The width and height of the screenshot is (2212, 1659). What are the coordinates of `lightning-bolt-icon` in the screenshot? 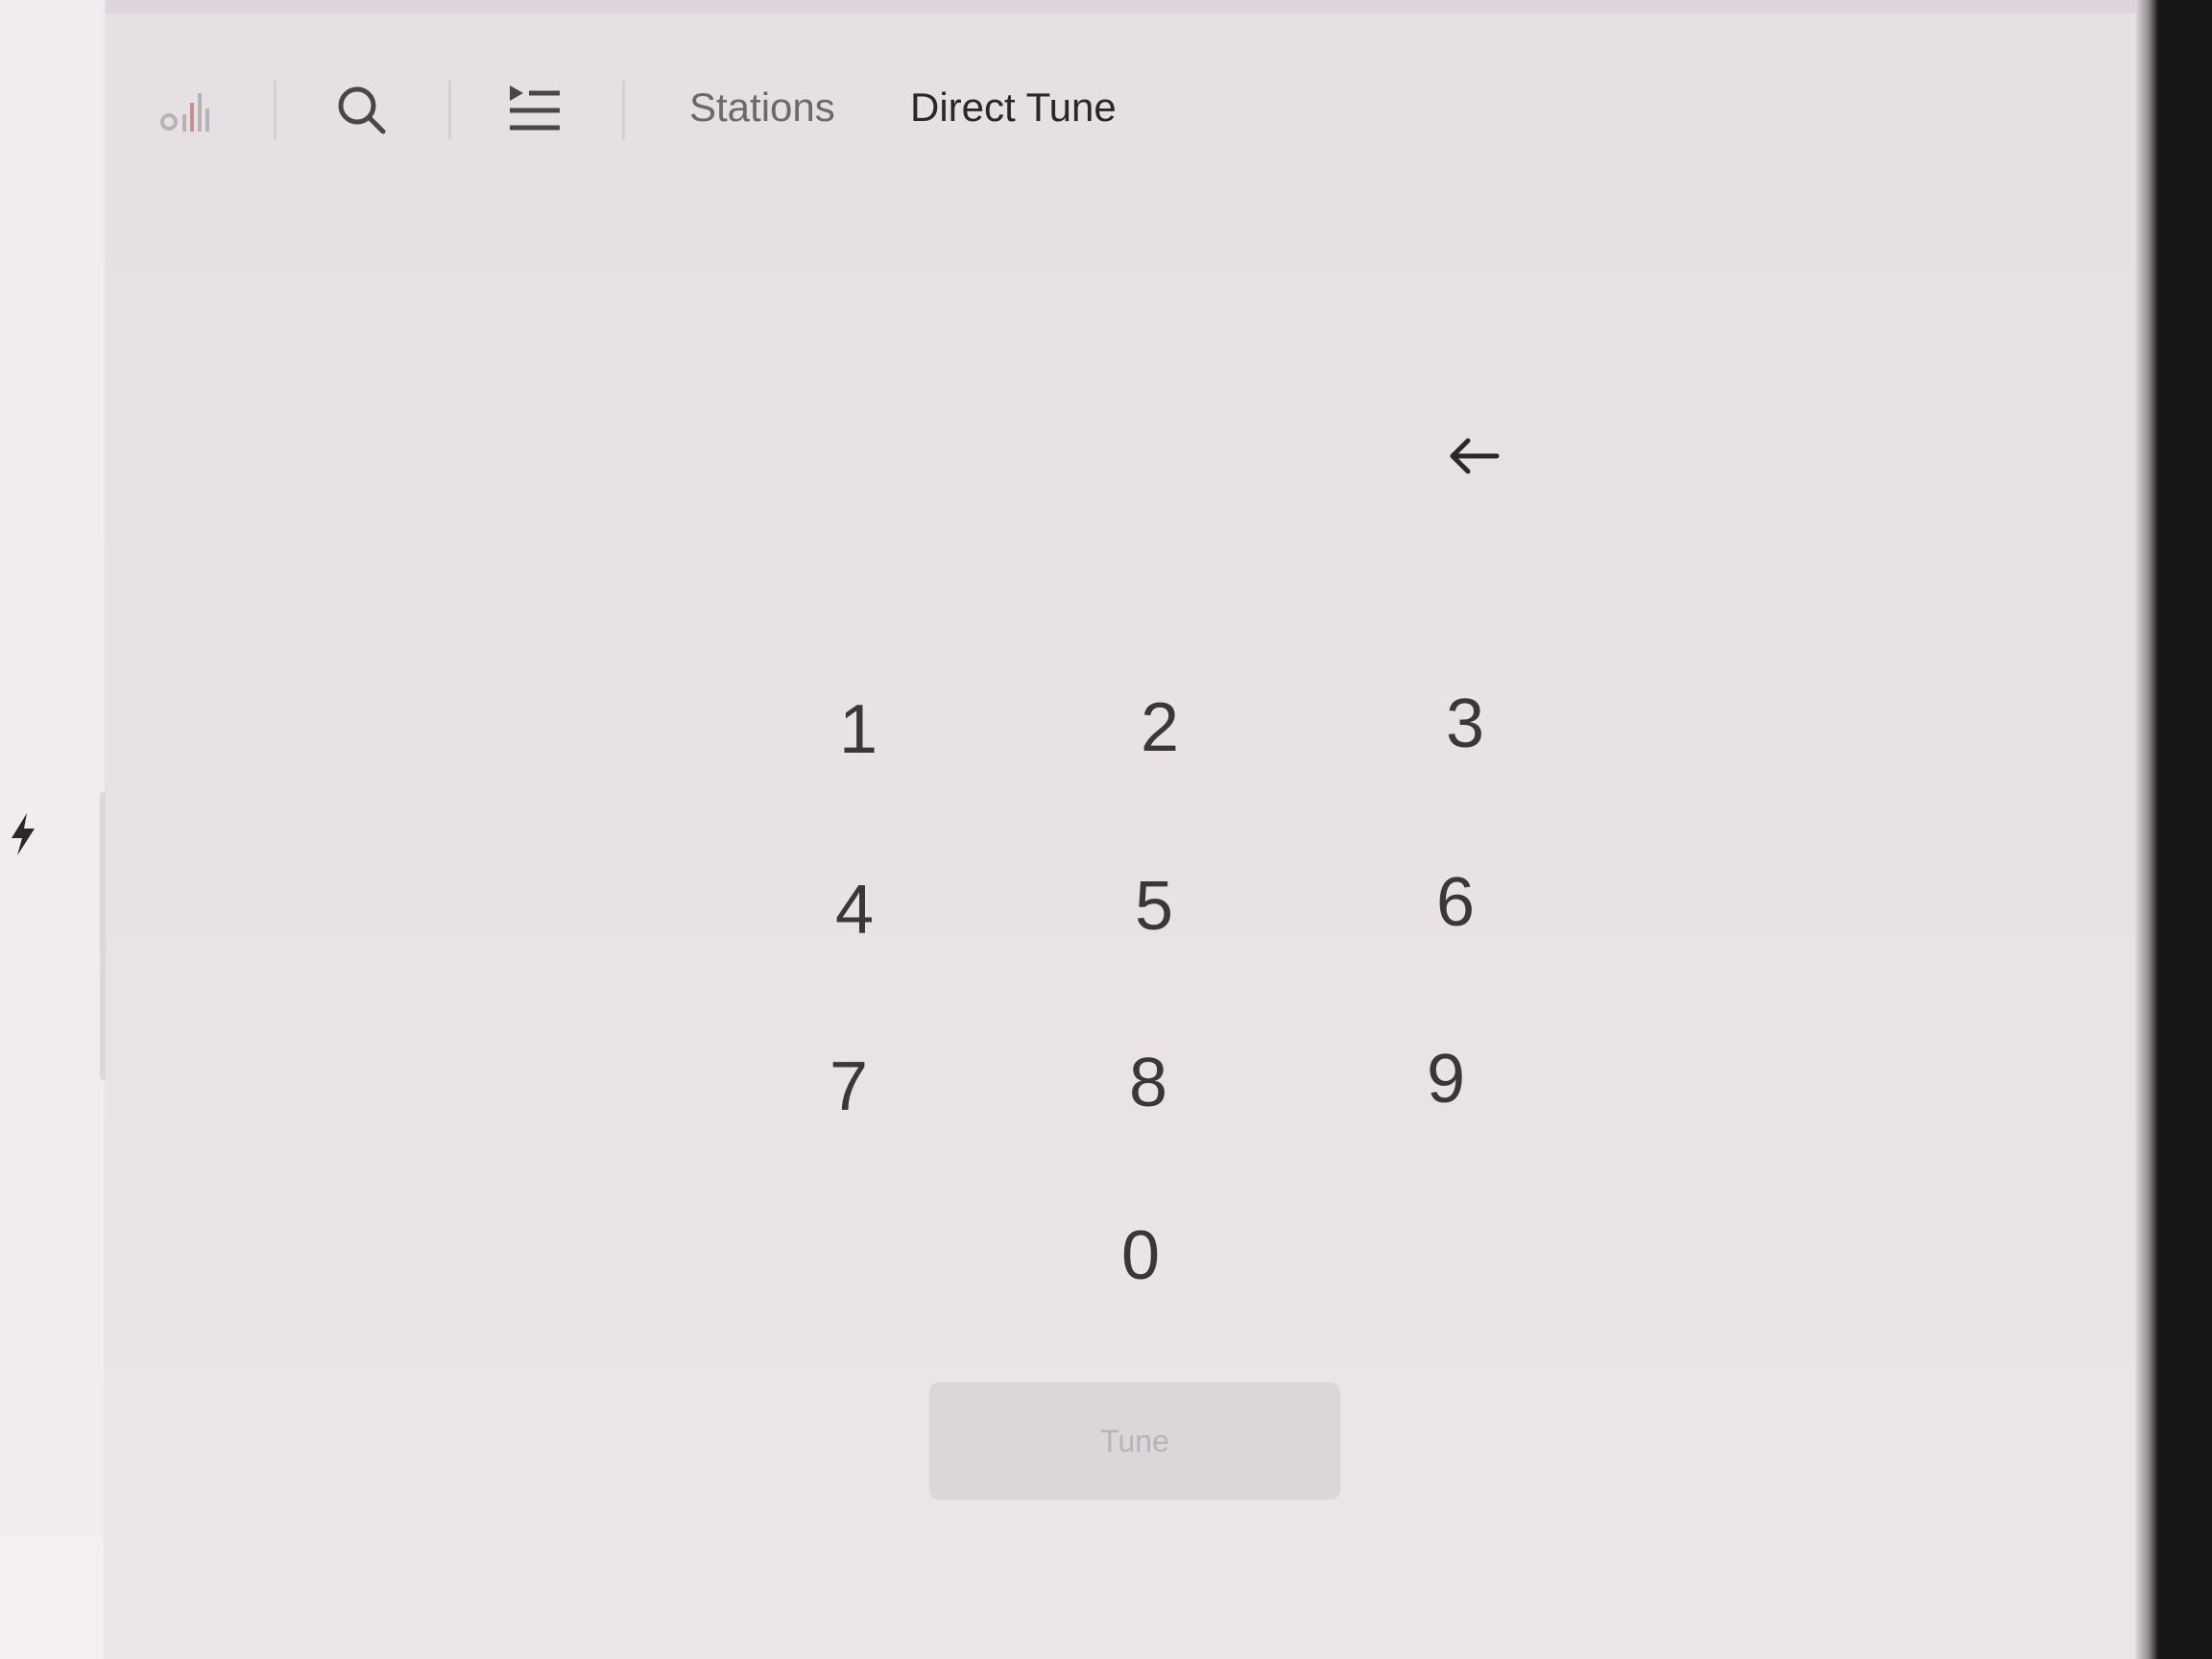 It's located at (23, 834).